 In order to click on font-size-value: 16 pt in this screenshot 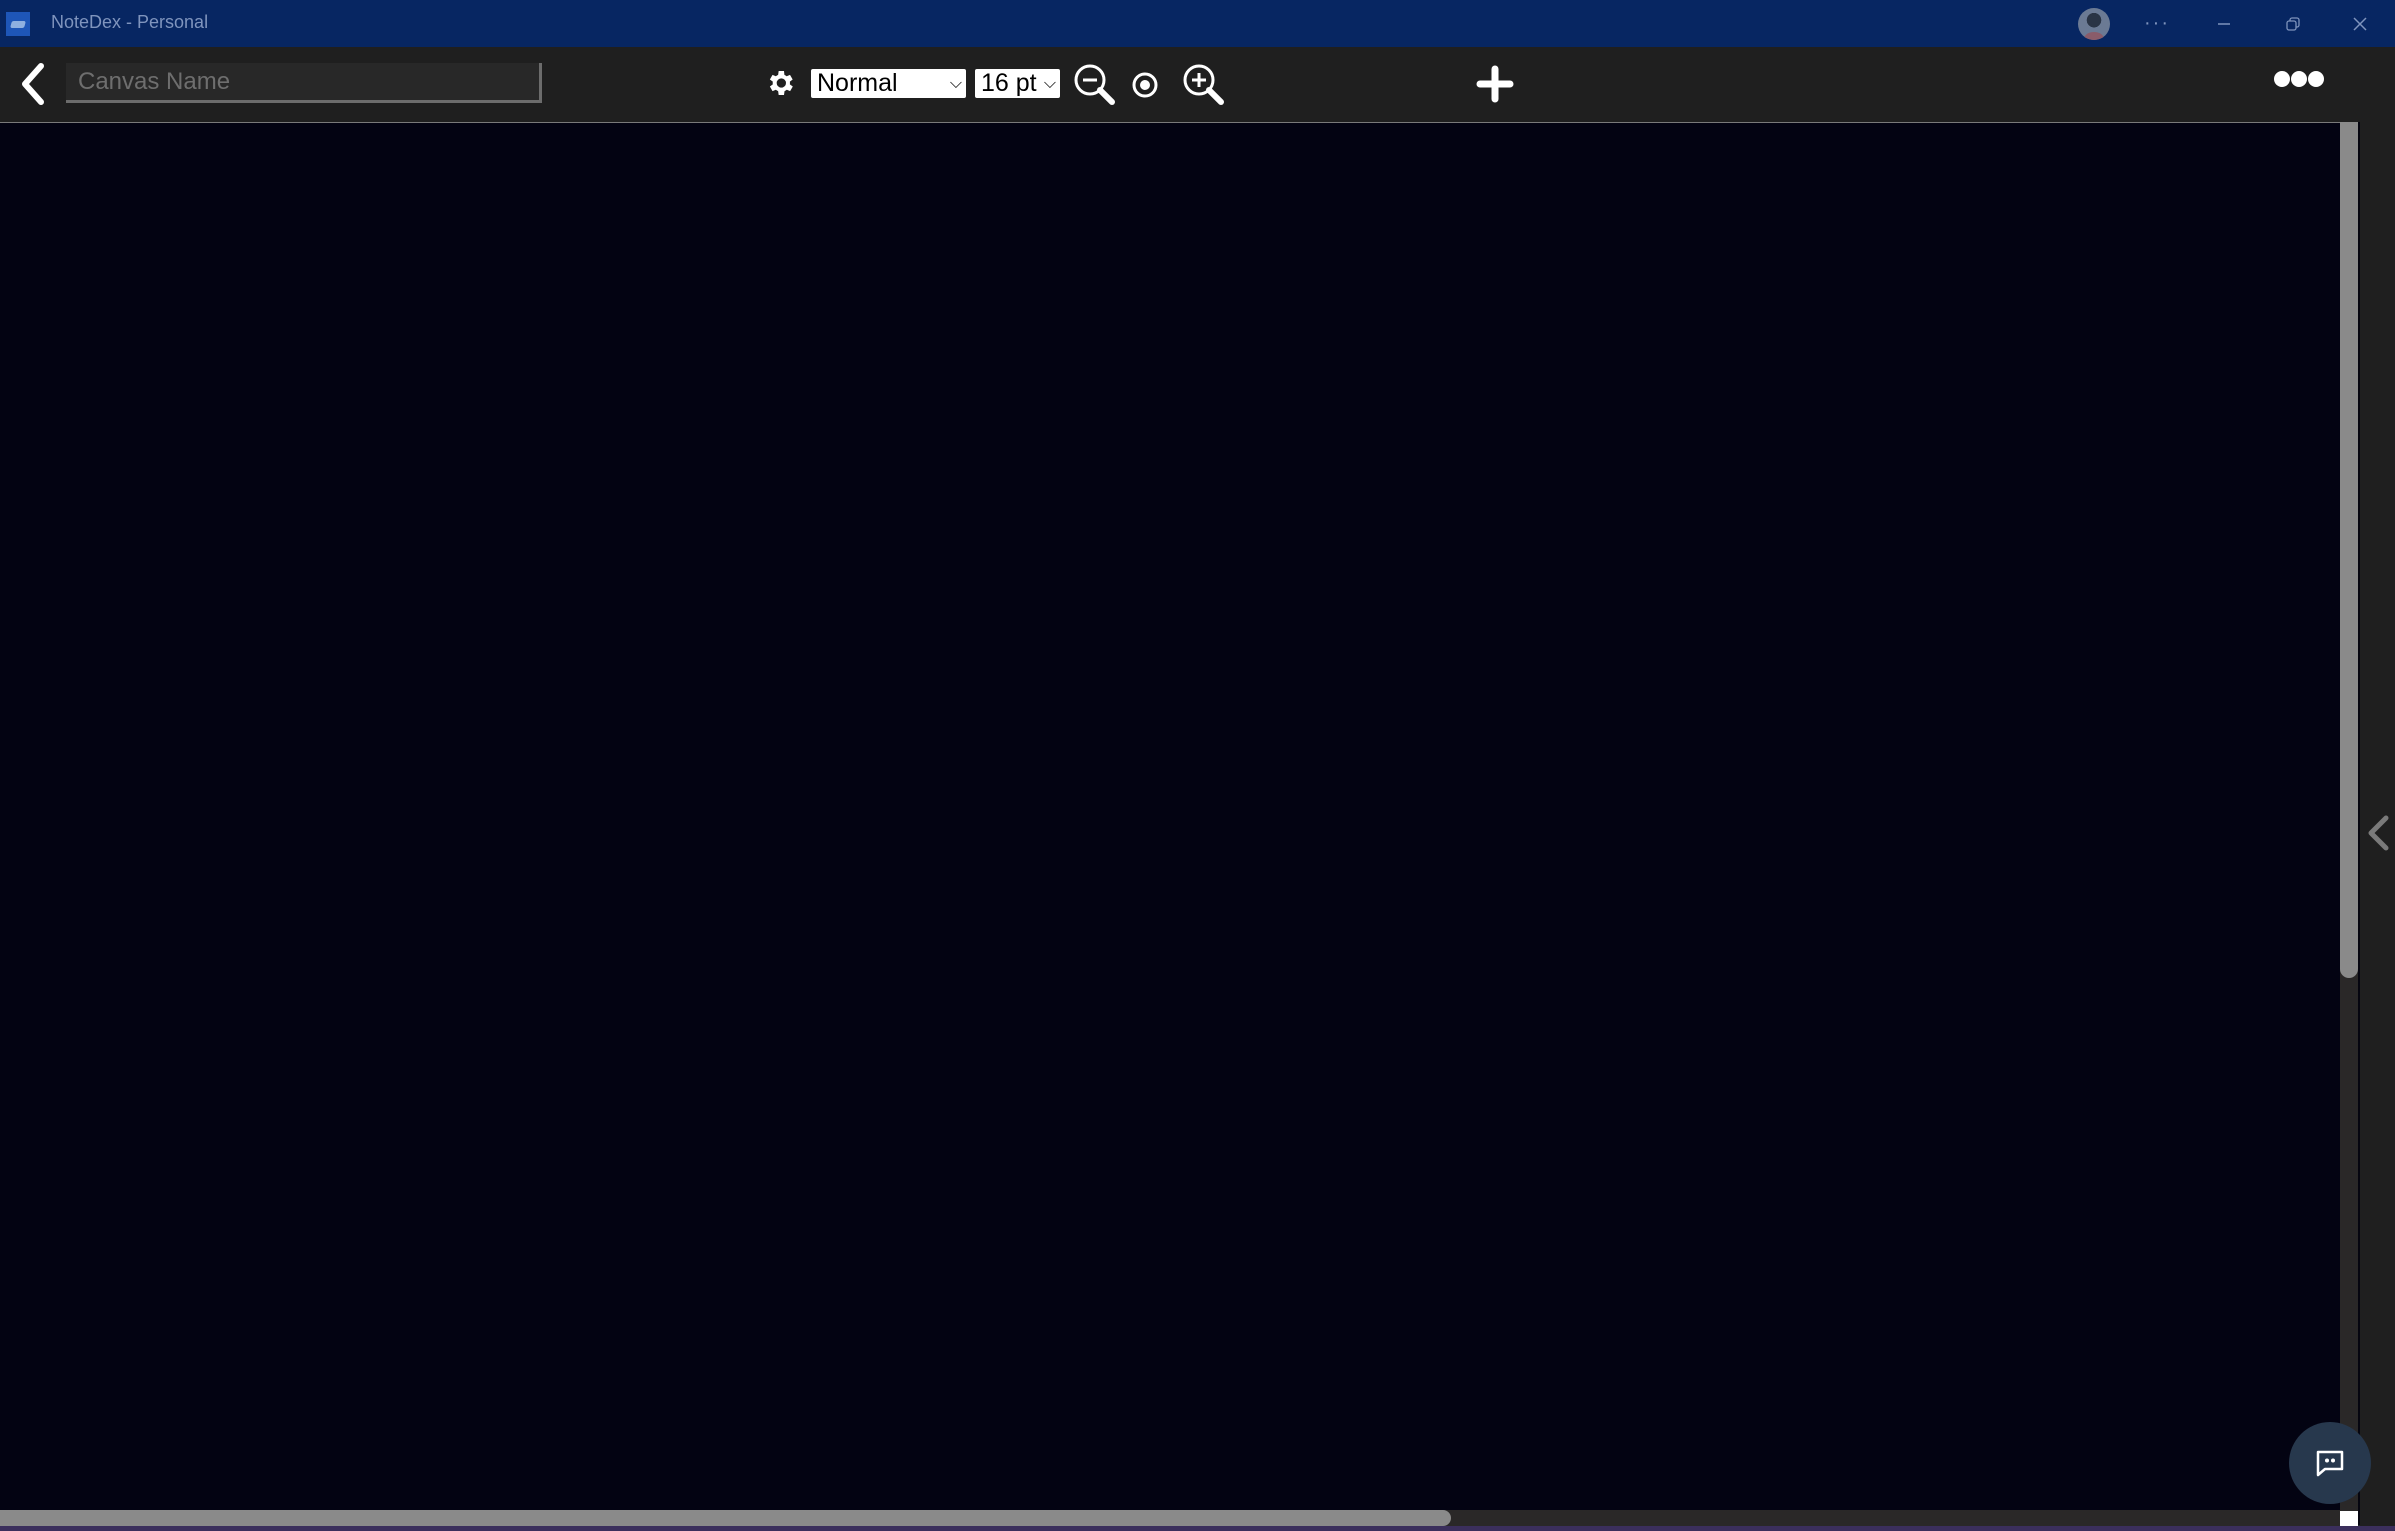, I will do `click(1009, 83)`.